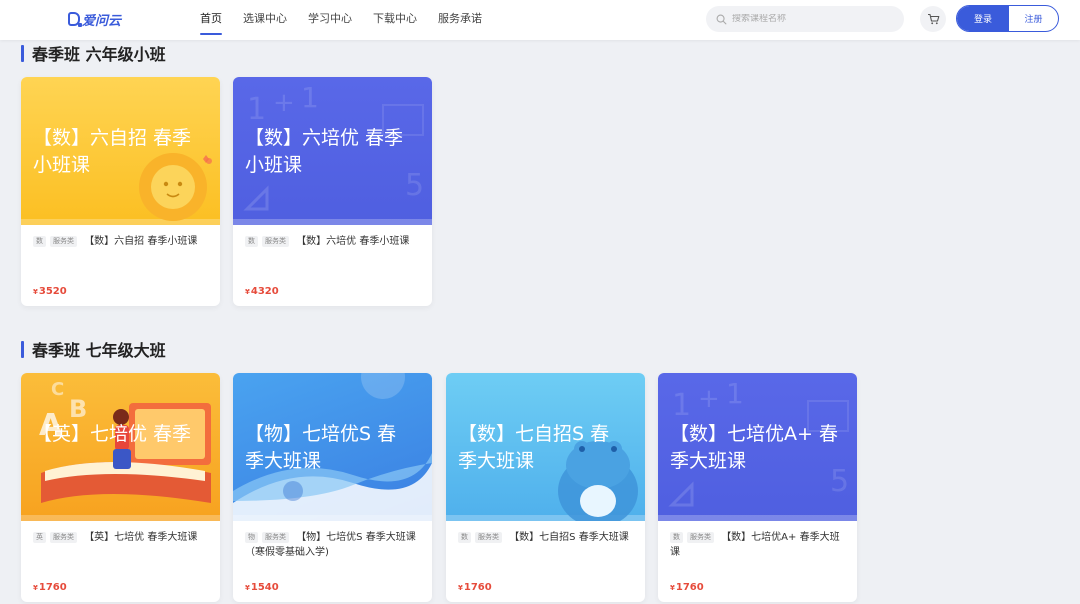 This screenshot has width=1080, height=604. I want to click on cart-icon, so click(933, 19).